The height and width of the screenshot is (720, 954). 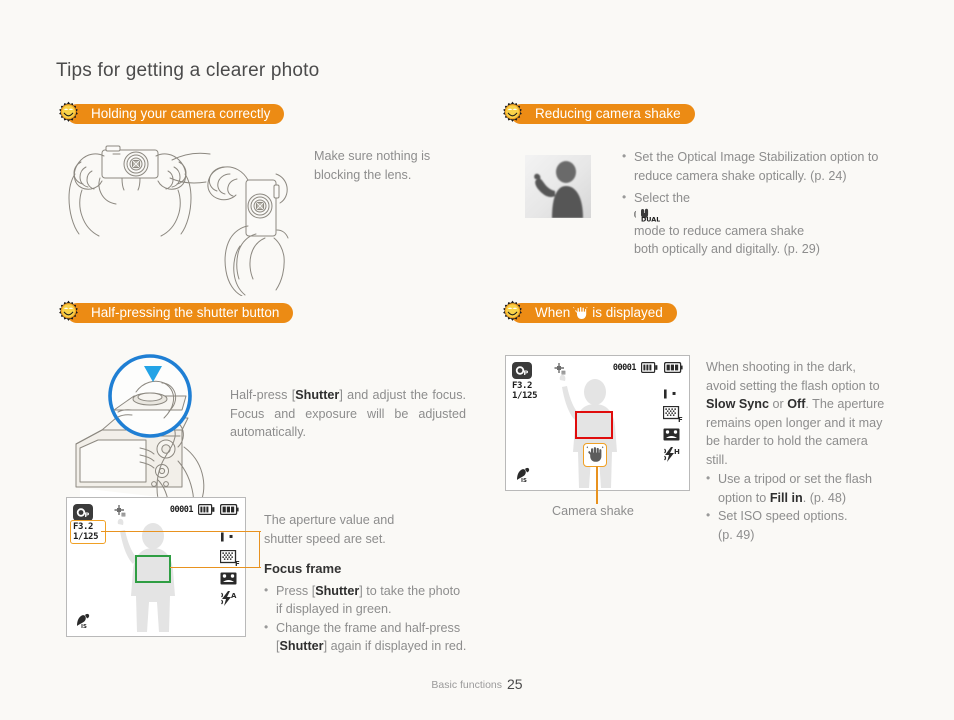 What do you see at coordinates (740, 175) in the screenshot?
I see `shake-bullet1-line2: reduce camera shake optically. (p. 24)` at bounding box center [740, 175].